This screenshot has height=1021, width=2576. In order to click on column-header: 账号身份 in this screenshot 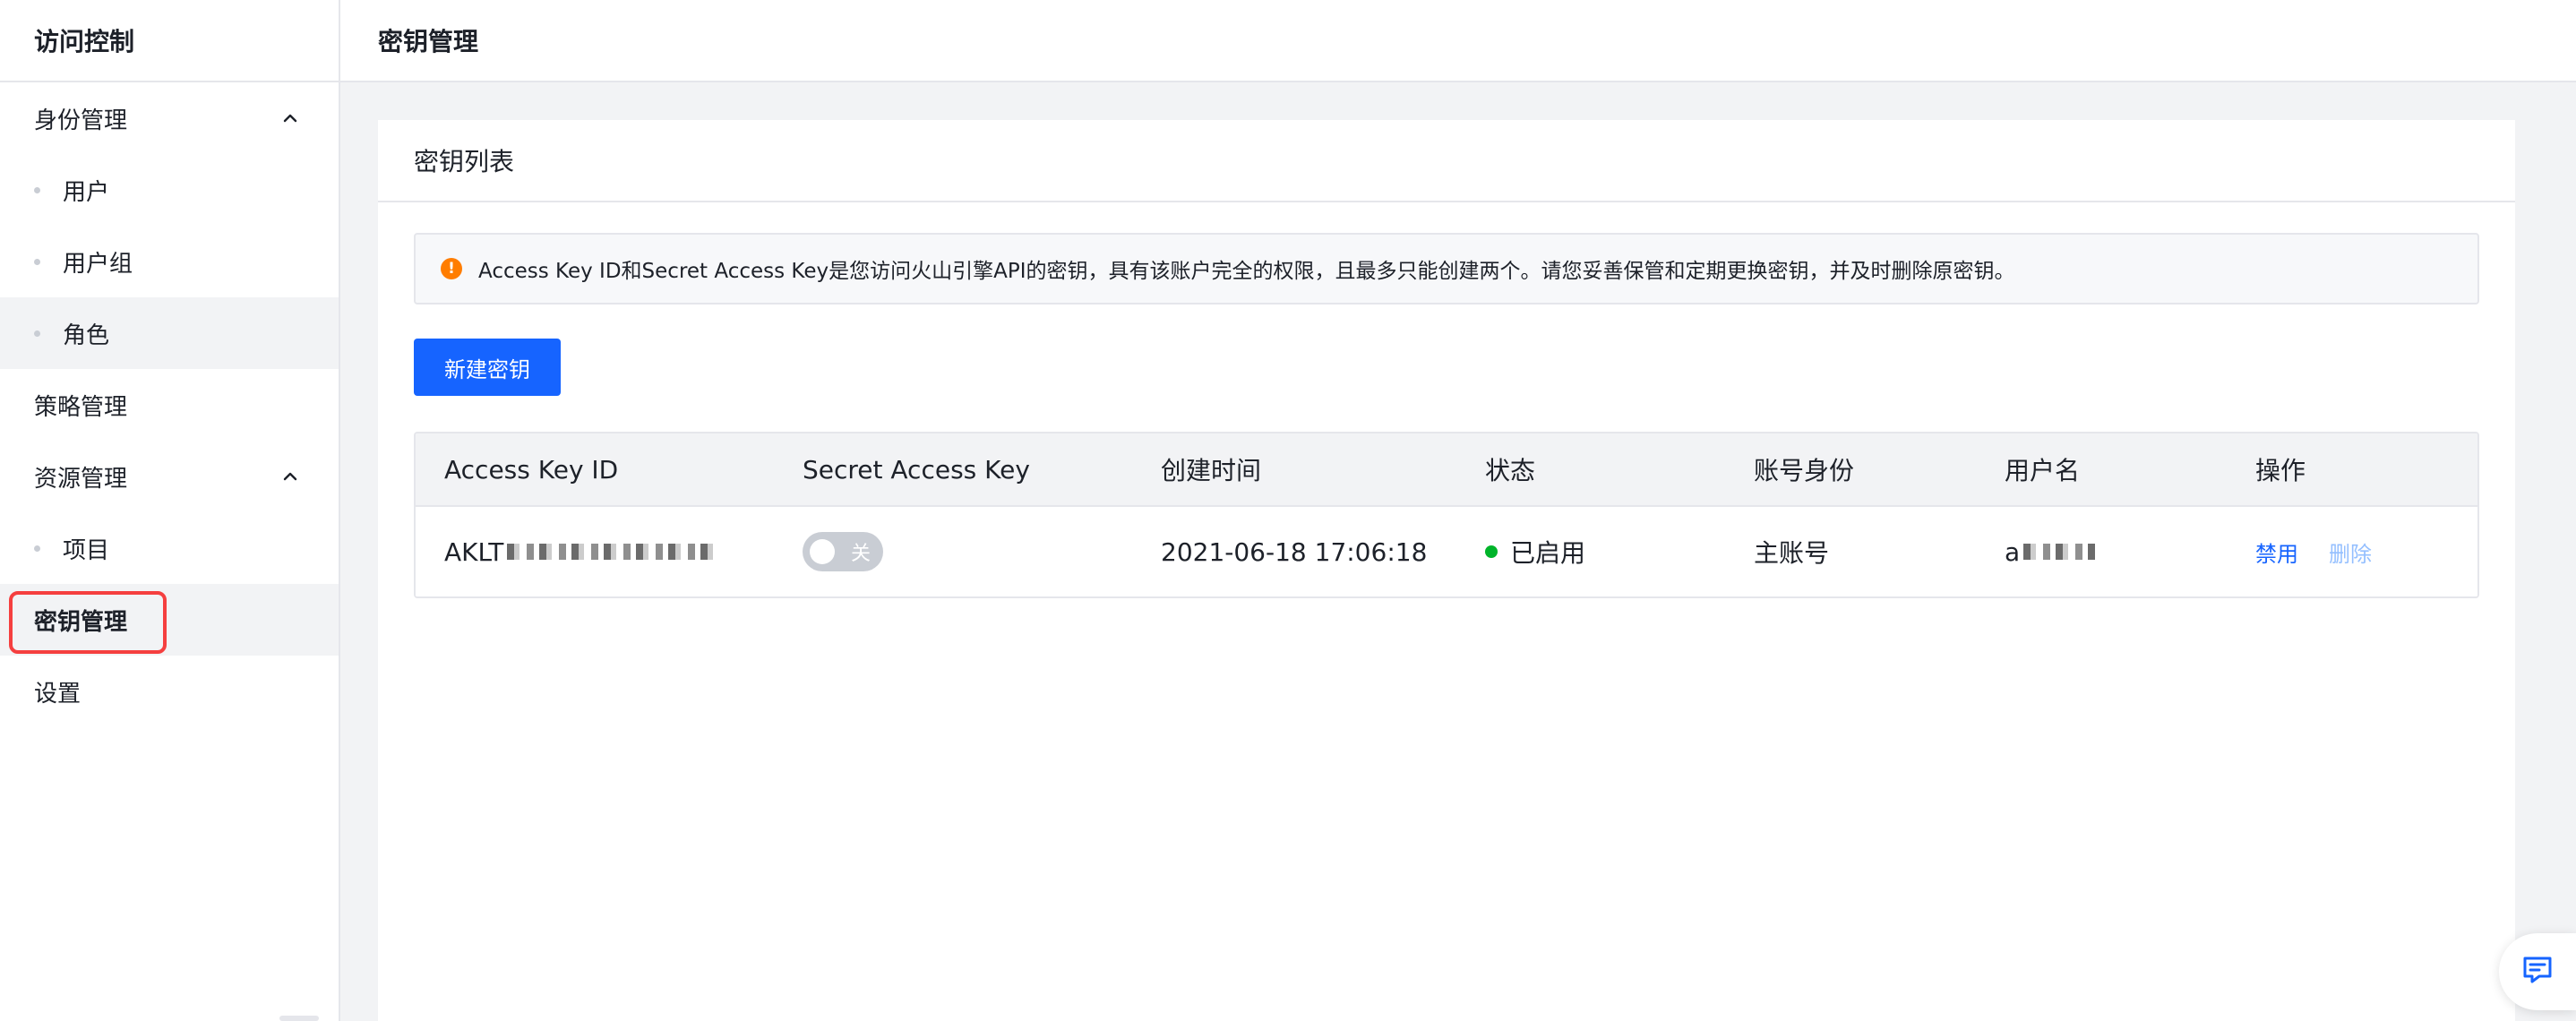, I will do `click(1804, 470)`.